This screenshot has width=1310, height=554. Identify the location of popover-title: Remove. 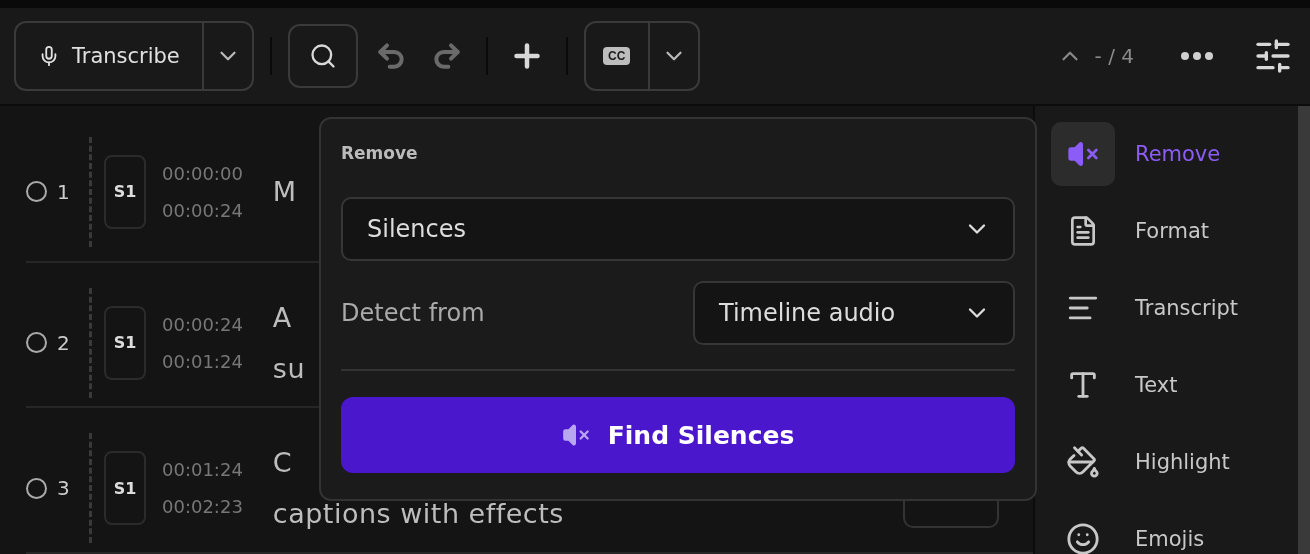
(380, 153).